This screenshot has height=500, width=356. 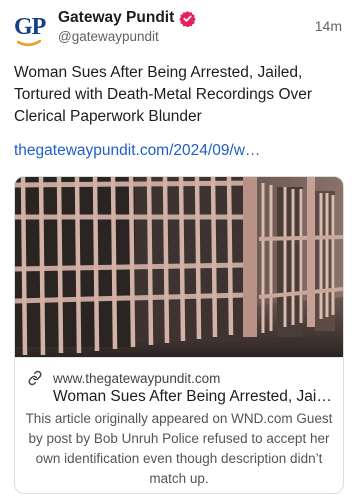 What do you see at coordinates (137, 378) in the screenshot?
I see `card-domain: www.thegatewaypundit.com` at bounding box center [137, 378].